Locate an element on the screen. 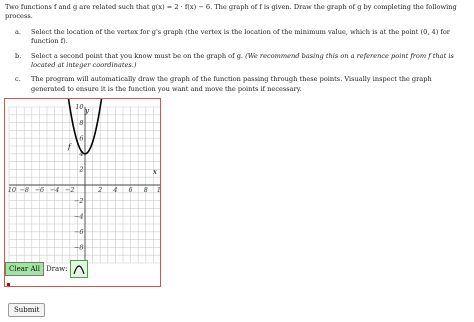  step-label: a. is located at coordinates (18, 31).